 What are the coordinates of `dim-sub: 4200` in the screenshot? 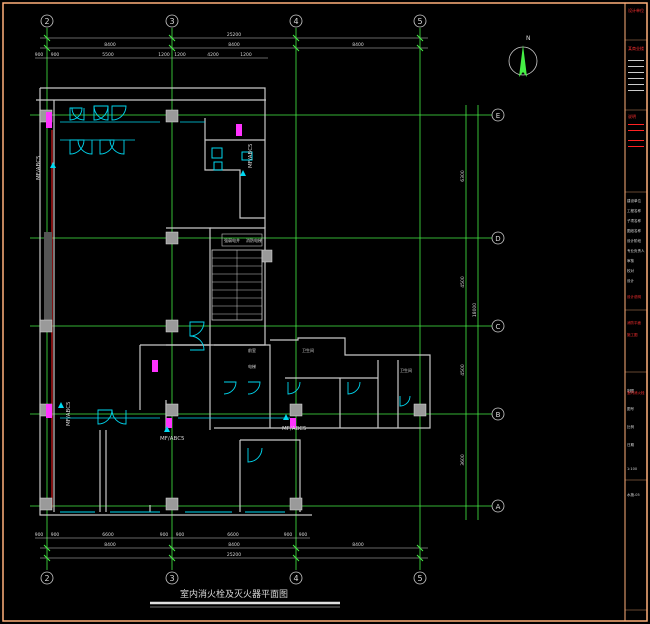 It's located at (213, 55).